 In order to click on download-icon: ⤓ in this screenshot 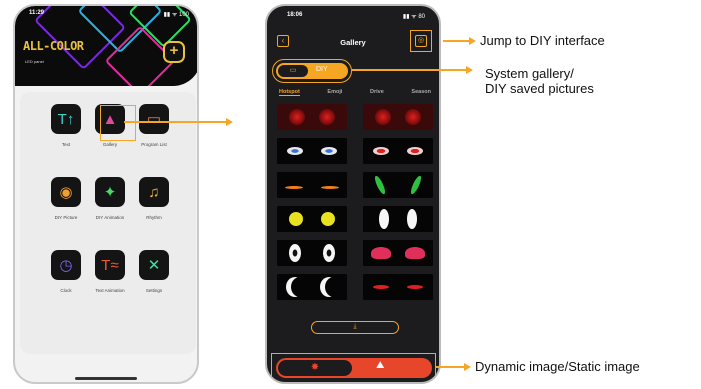, I will do `click(355, 326)`.